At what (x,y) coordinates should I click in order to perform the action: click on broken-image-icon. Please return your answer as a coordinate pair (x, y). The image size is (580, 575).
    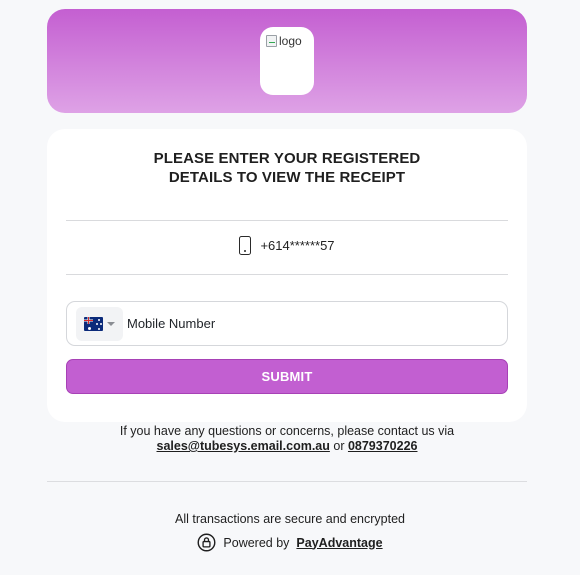
    Looking at the image, I should click on (271, 41).